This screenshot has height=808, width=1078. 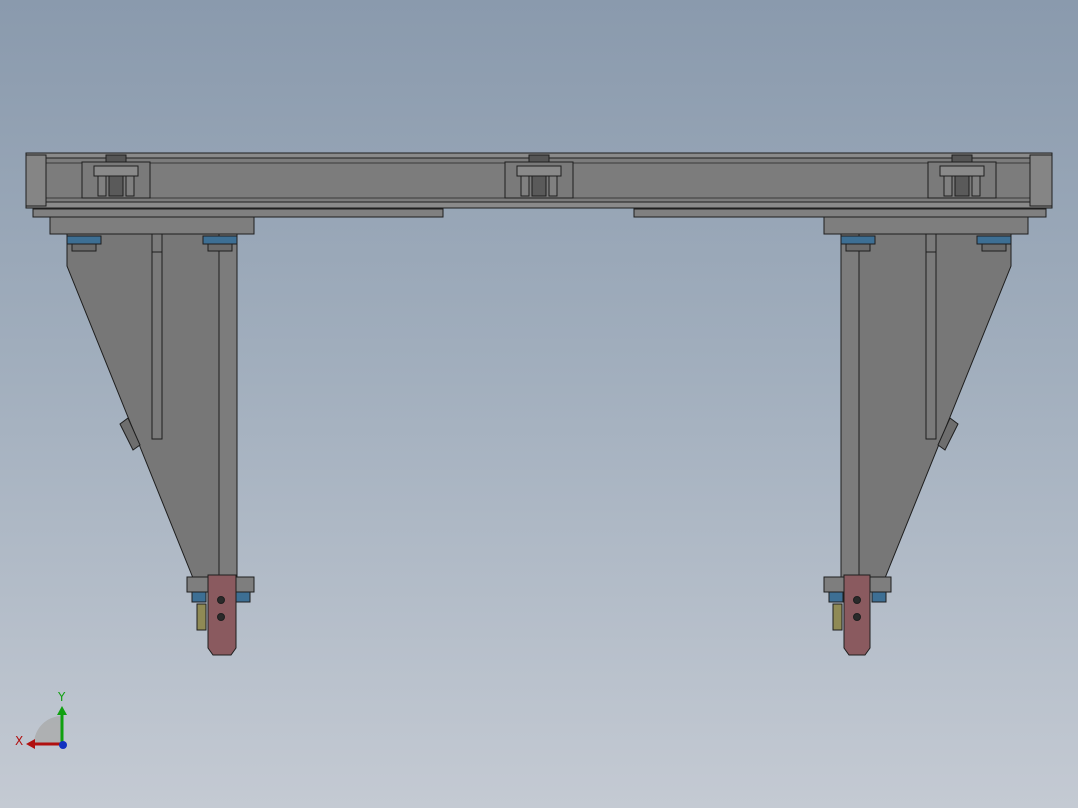 I want to click on right-brass-stud, so click(x=837, y=617).